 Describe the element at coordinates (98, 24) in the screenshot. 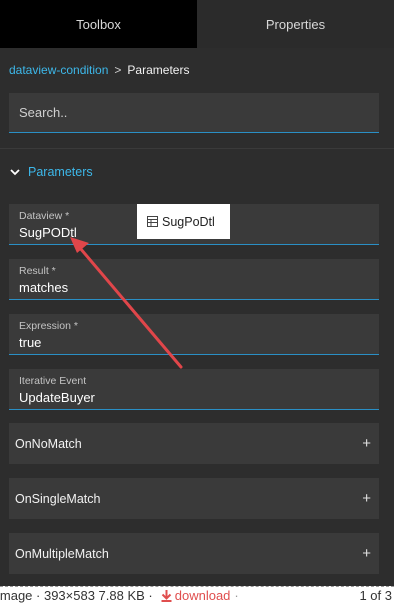

I see `tab-toolbox: Toolbox` at that location.